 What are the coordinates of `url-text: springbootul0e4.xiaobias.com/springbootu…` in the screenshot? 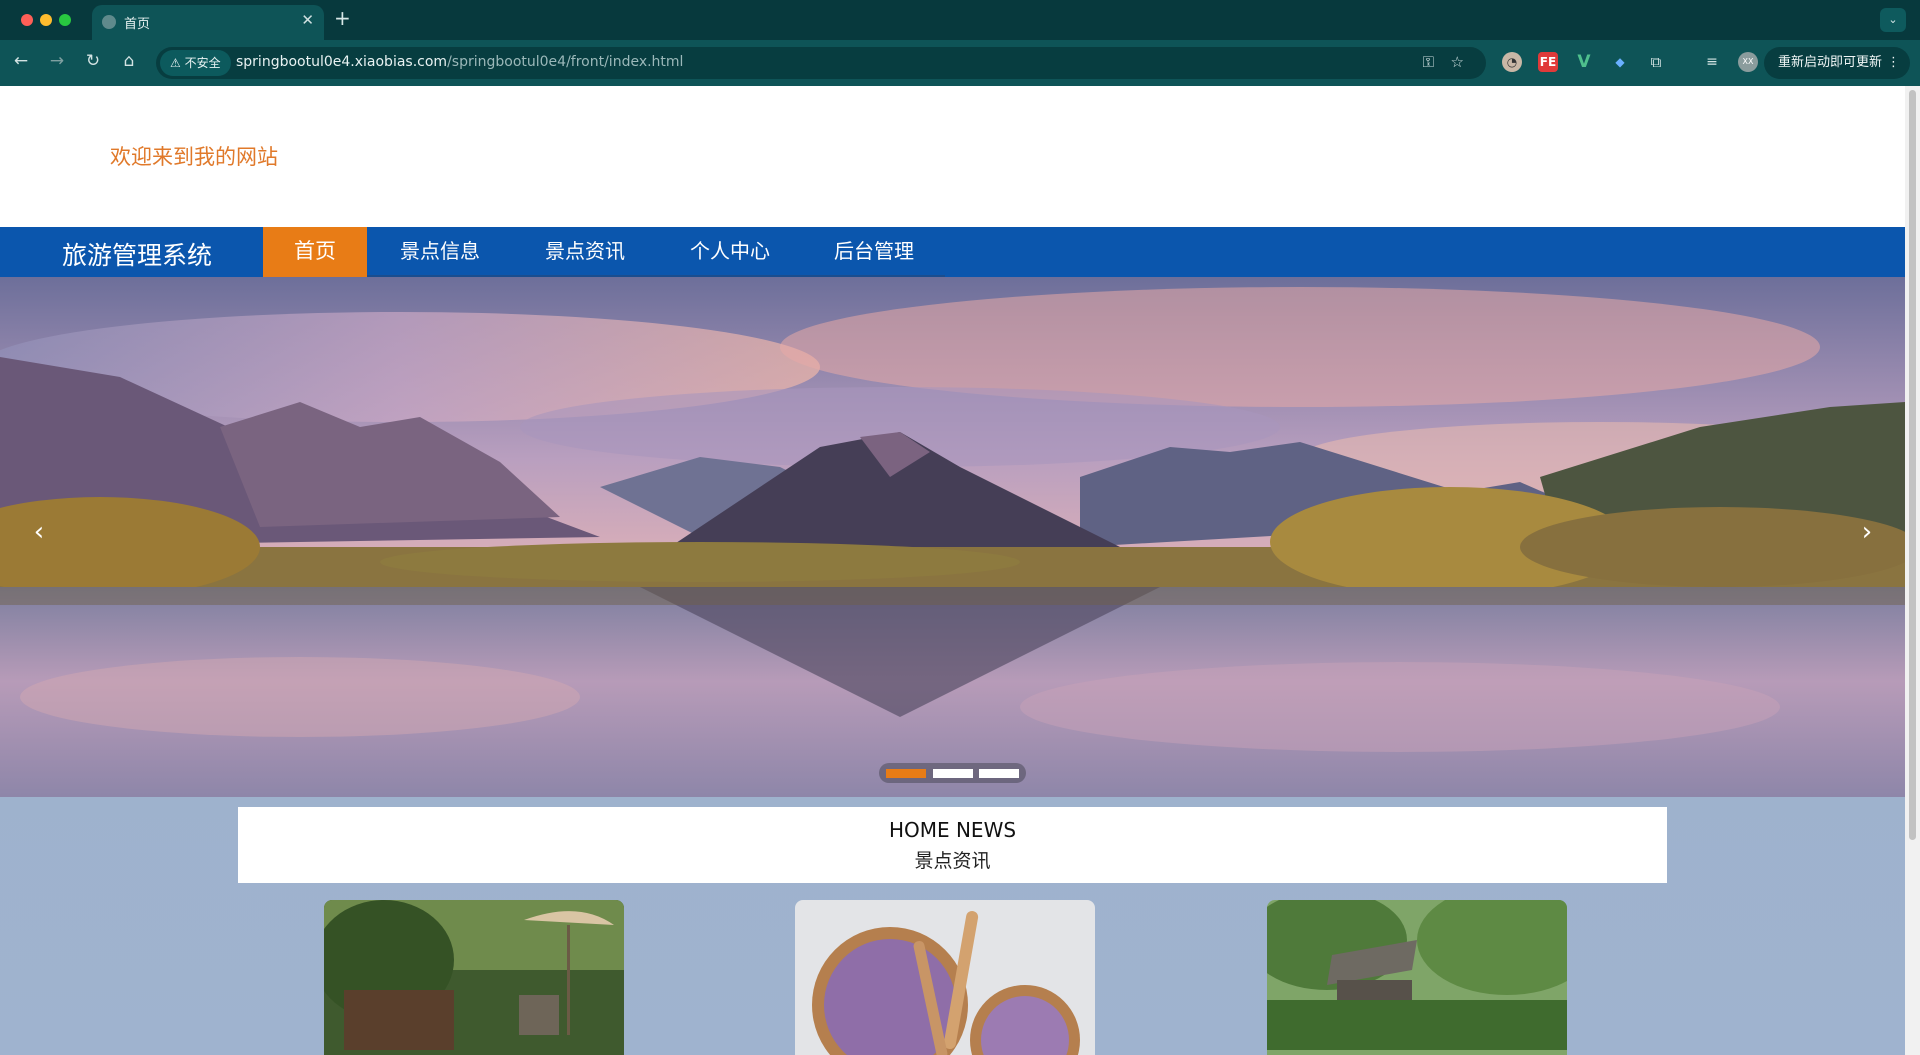 It's located at (459, 62).